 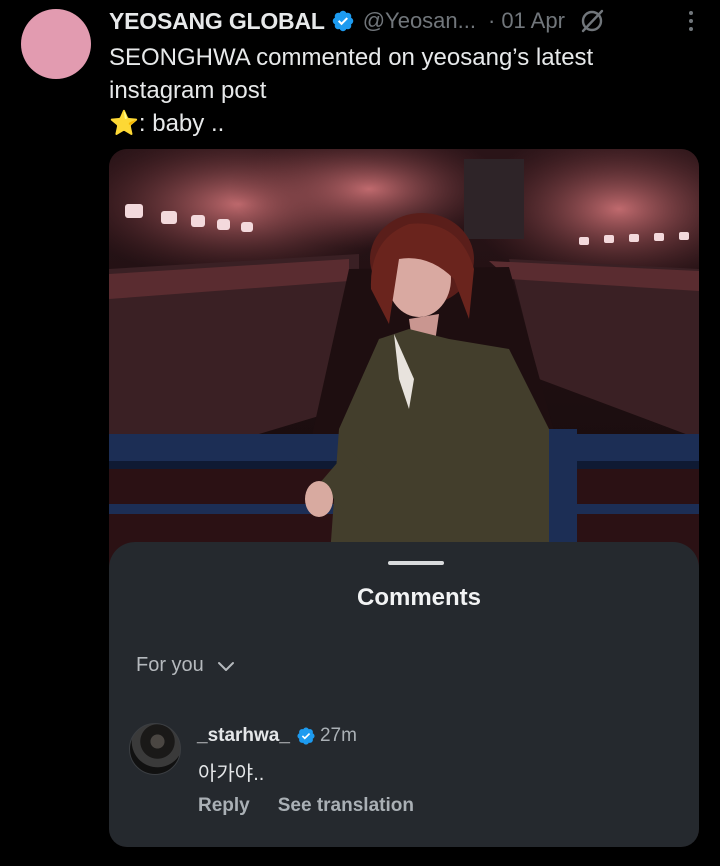 What do you see at coordinates (217, 21) in the screenshot?
I see `display-name: YEOSANG GLOBAL` at bounding box center [217, 21].